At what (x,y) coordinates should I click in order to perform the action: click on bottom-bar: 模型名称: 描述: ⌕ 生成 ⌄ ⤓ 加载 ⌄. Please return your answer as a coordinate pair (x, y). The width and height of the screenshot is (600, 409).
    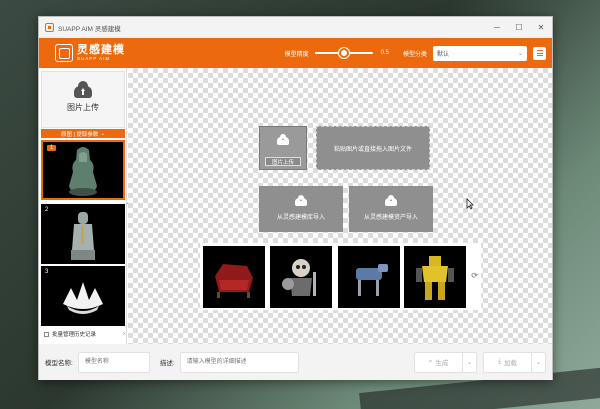
    Looking at the image, I should click on (295, 362).